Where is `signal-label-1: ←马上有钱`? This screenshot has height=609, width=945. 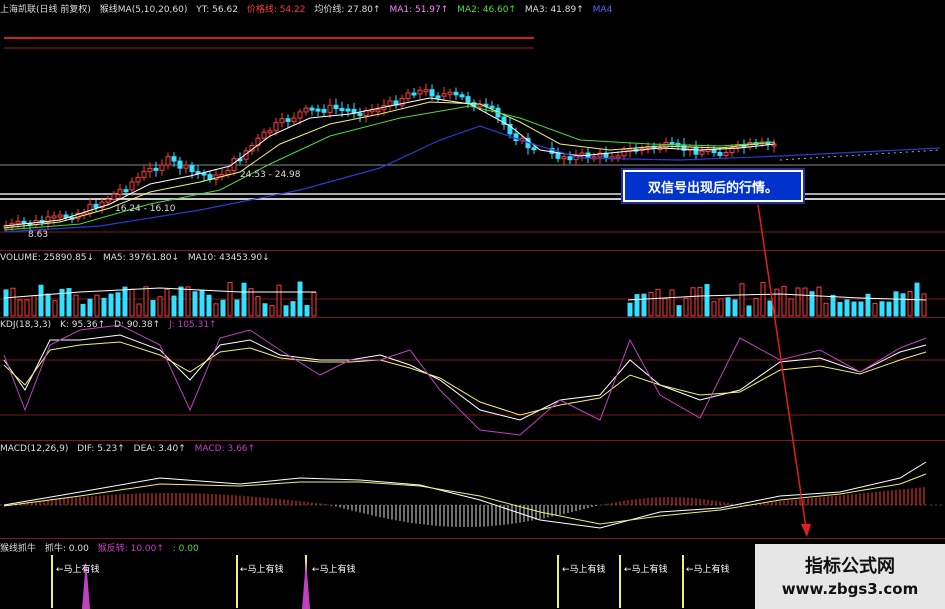
signal-label-1: ←马上有钱 is located at coordinates (78, 570).